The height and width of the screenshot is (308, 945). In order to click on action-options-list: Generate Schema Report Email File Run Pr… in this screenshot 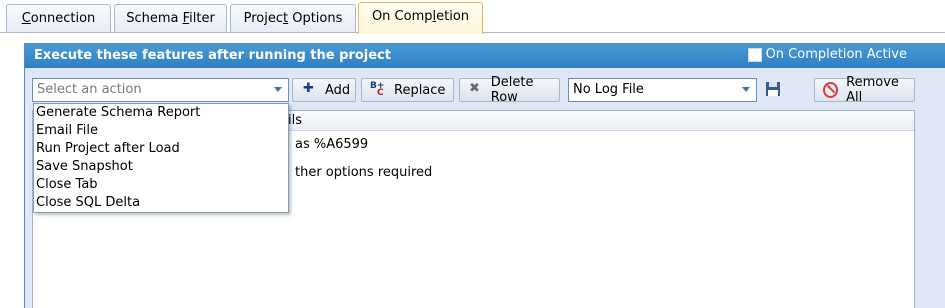, I will do `click(161, 158)`.